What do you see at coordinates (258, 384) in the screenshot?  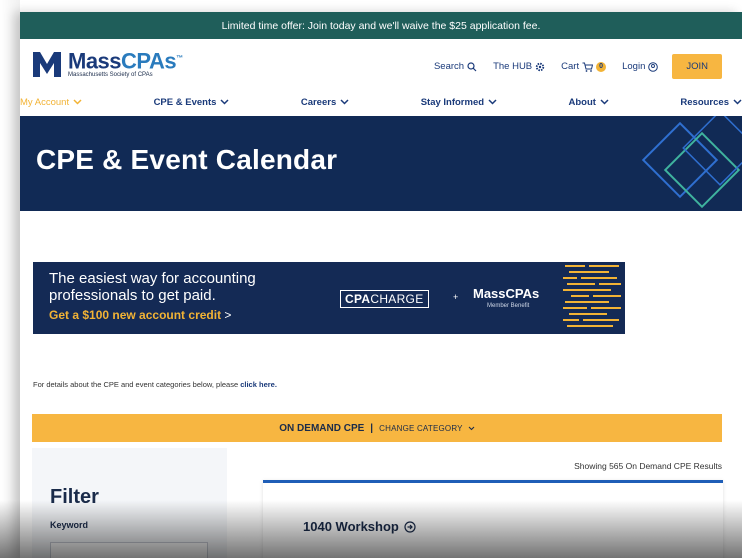 I see `click-here-link: click here.` at bounding box center [258, 384].